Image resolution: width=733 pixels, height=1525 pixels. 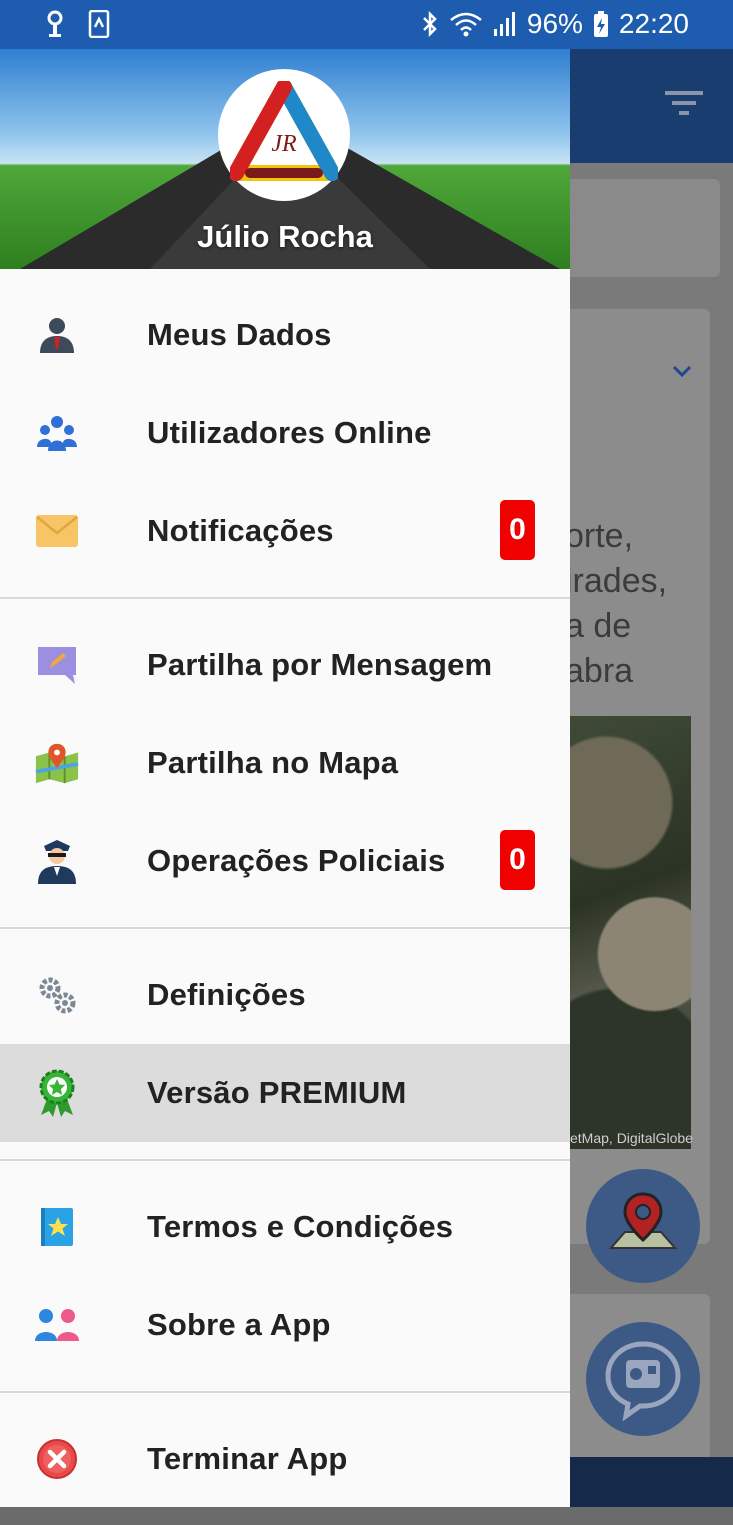 What do you see at coordinates (57, 1093) in the screenshot?
I see `premium-badge-icon` at bounding box center [57, 1093].